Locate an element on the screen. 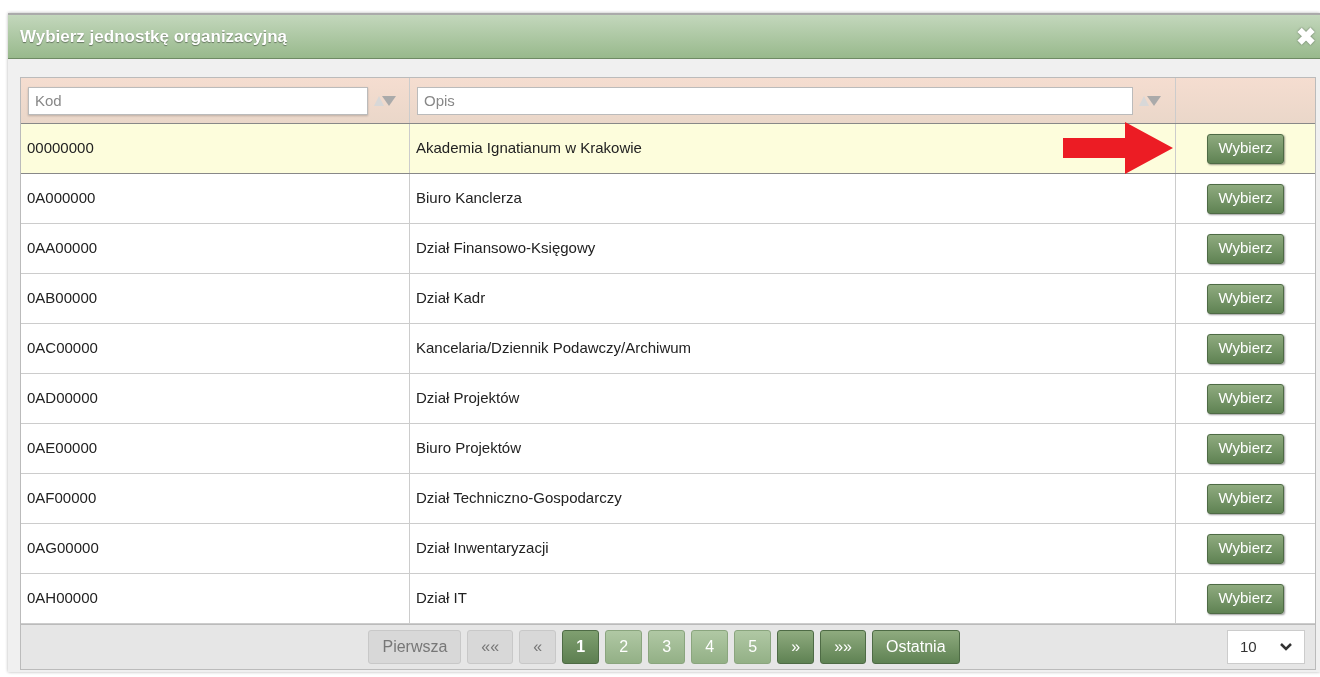  table-row: 0A000000 Biuro Kanclerza Wybierz is located at coordinates (668, 199).